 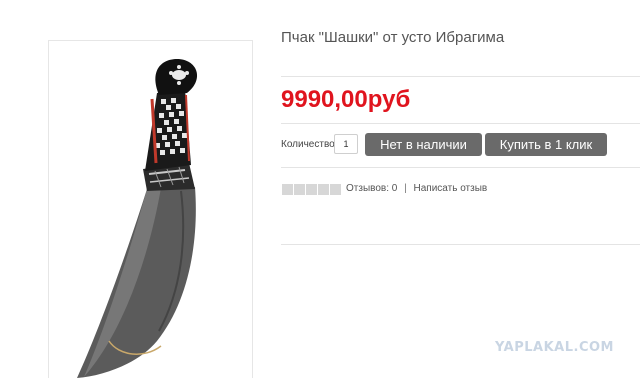 I want to click on quantity-label: Количество:, so click(x=309, y=144).